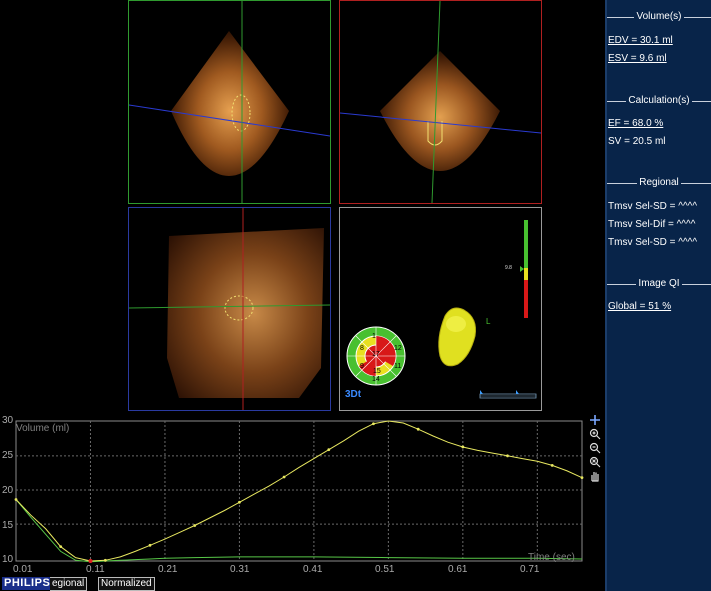  What do you see at coordinates (90, 561) in the screenshot?
I see `end-systole-marker` at bounding box center [90, 561].